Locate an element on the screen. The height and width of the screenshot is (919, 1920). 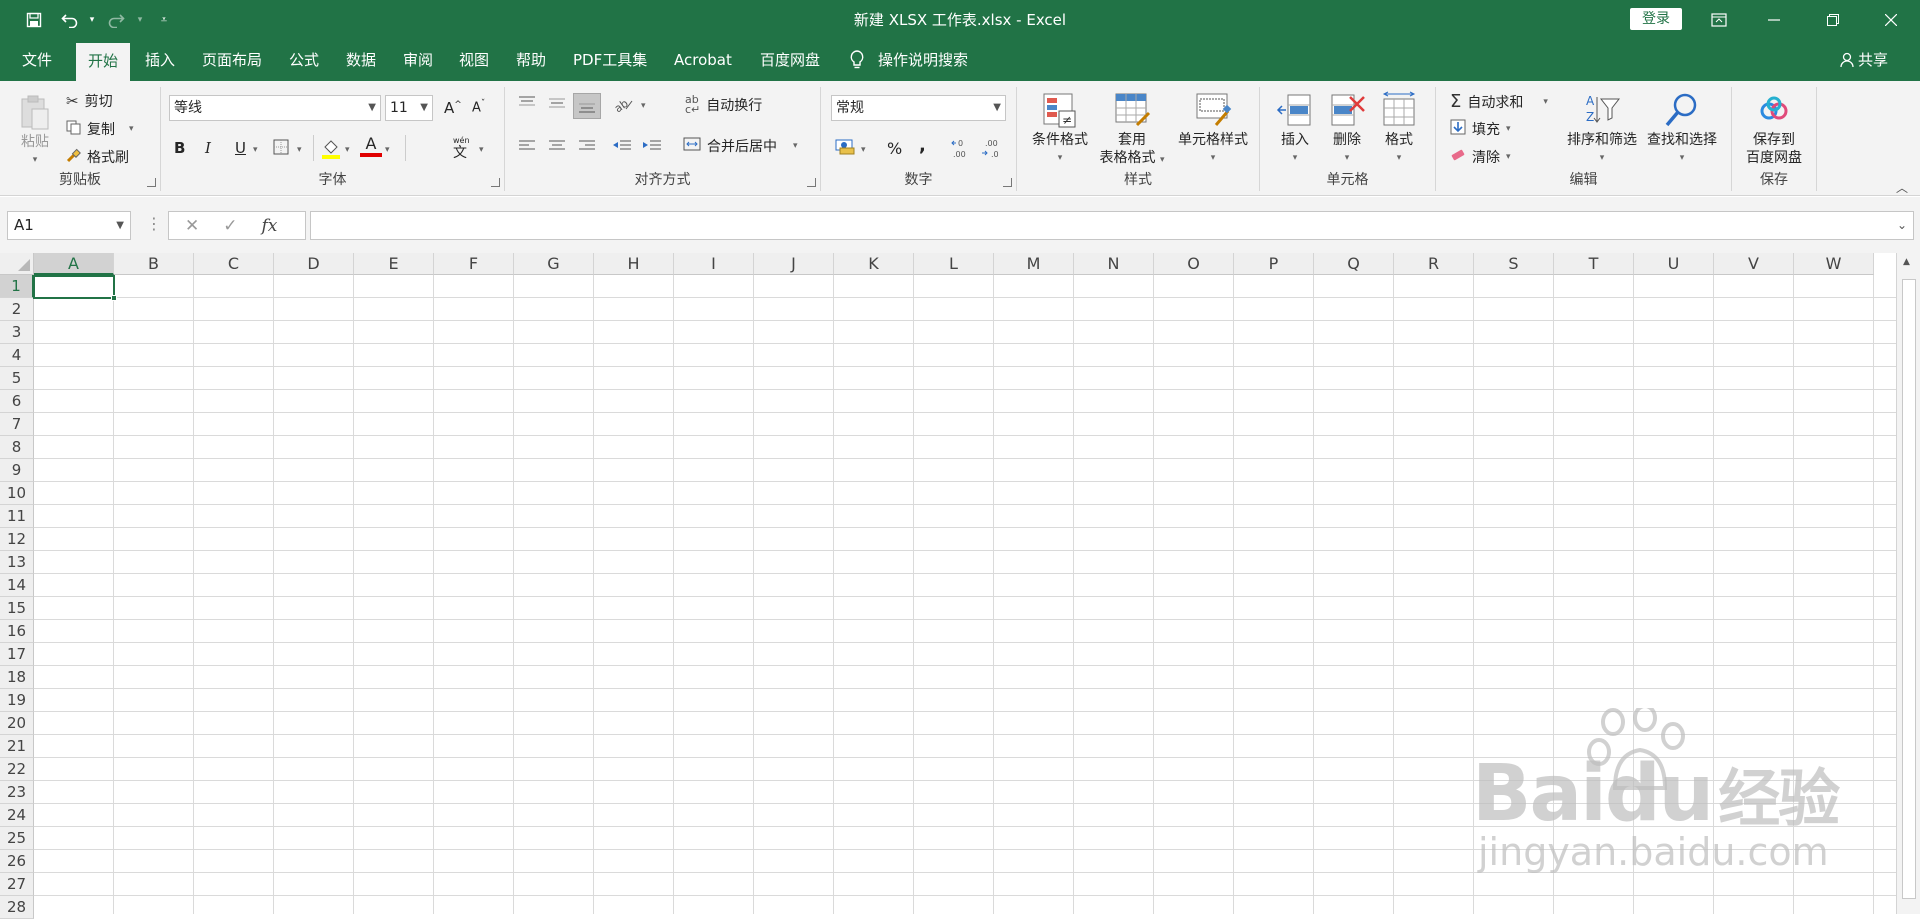
column-header-f: F is located at coordinates (474, 264).